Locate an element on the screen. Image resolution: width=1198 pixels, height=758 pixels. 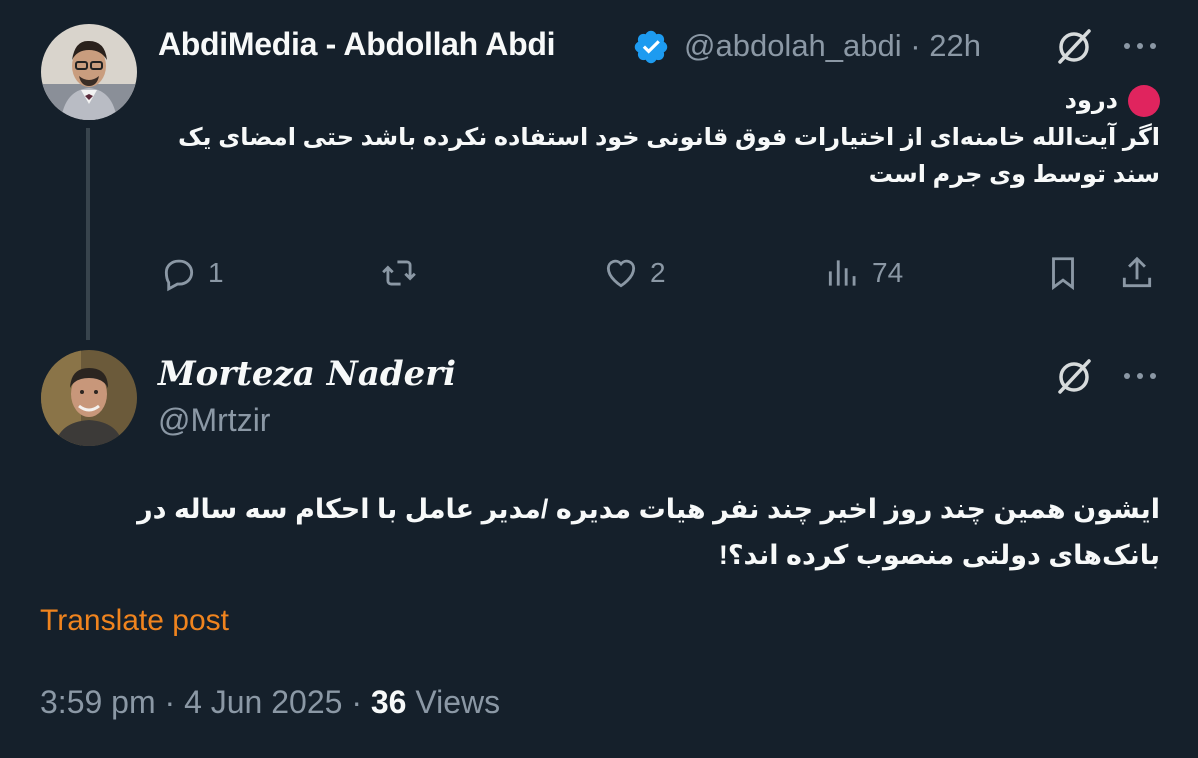
tweet-timestamp: 3:59 pm · 4 Jun 2025 · 36 Views is located at coordinates (270, 702).